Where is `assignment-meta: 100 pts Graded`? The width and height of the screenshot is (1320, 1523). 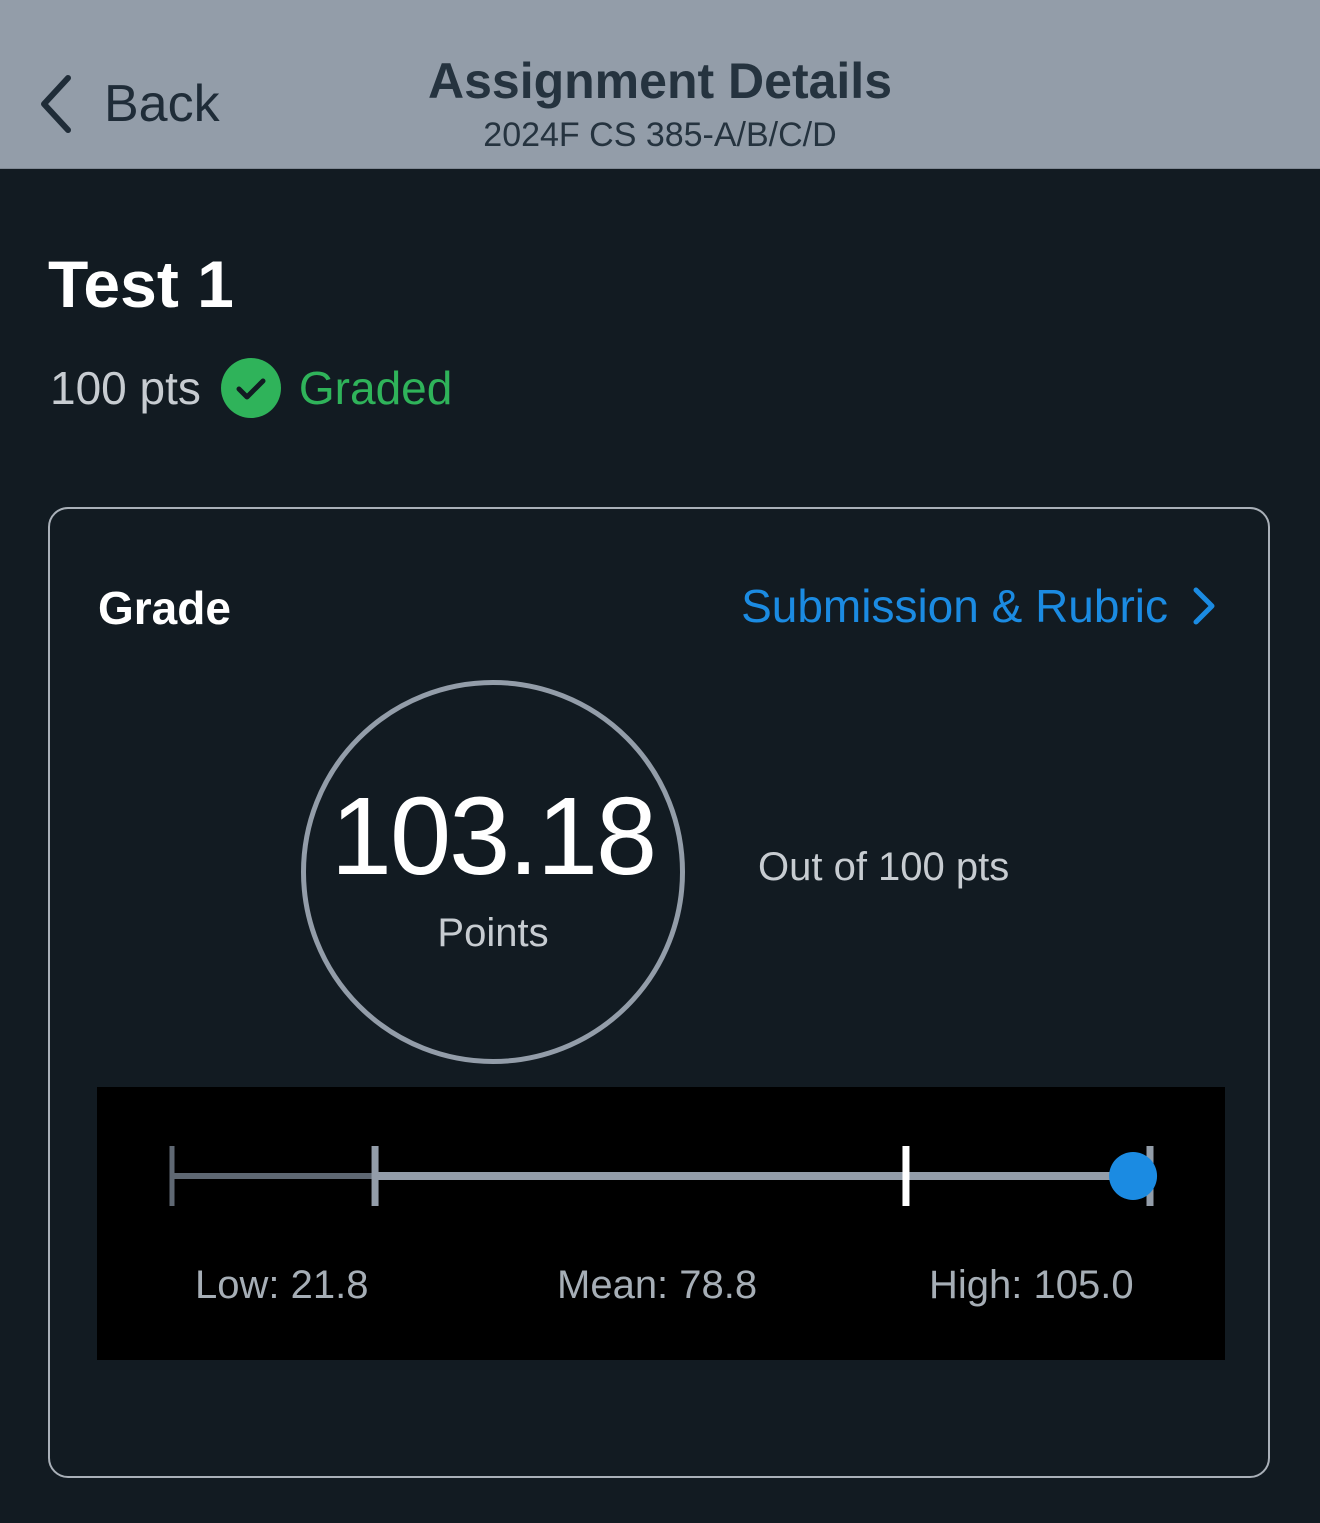 assignment-meta: 100 pts Graded is located at coordinates (251, 388).